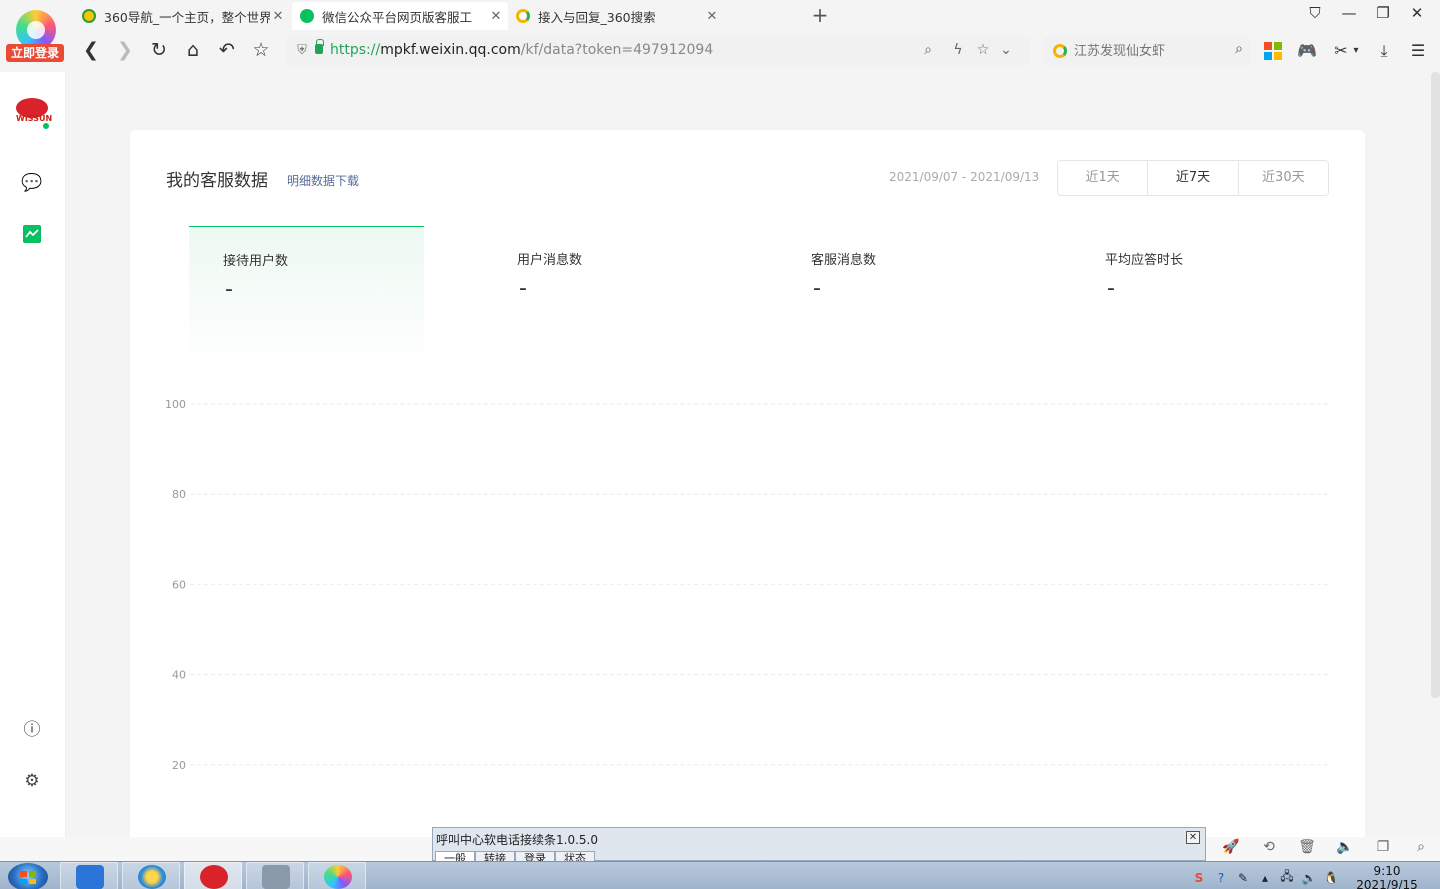 Image resolution: width=1440 pixels, height=889 pixels. I want to click on lightning-icon: ϟ, so click(958, 50).